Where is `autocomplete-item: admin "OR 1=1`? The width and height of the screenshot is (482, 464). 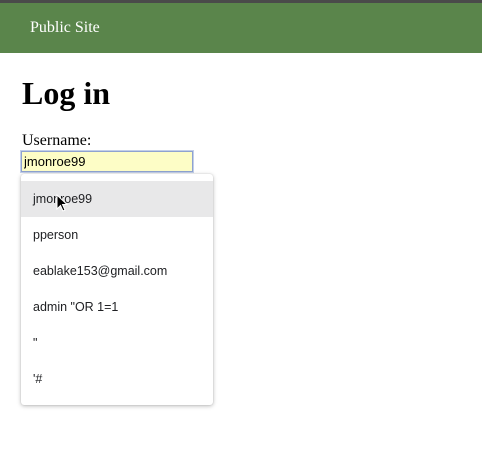 autocomplete-item: admin "OR 1=1 is located at coordinates (117, 307).